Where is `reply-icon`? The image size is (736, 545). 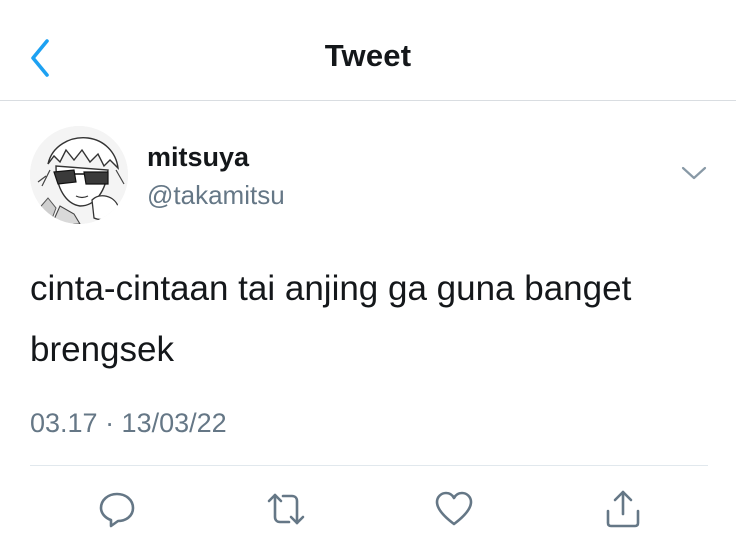 reply-icon is located at coordinates (117, 510).